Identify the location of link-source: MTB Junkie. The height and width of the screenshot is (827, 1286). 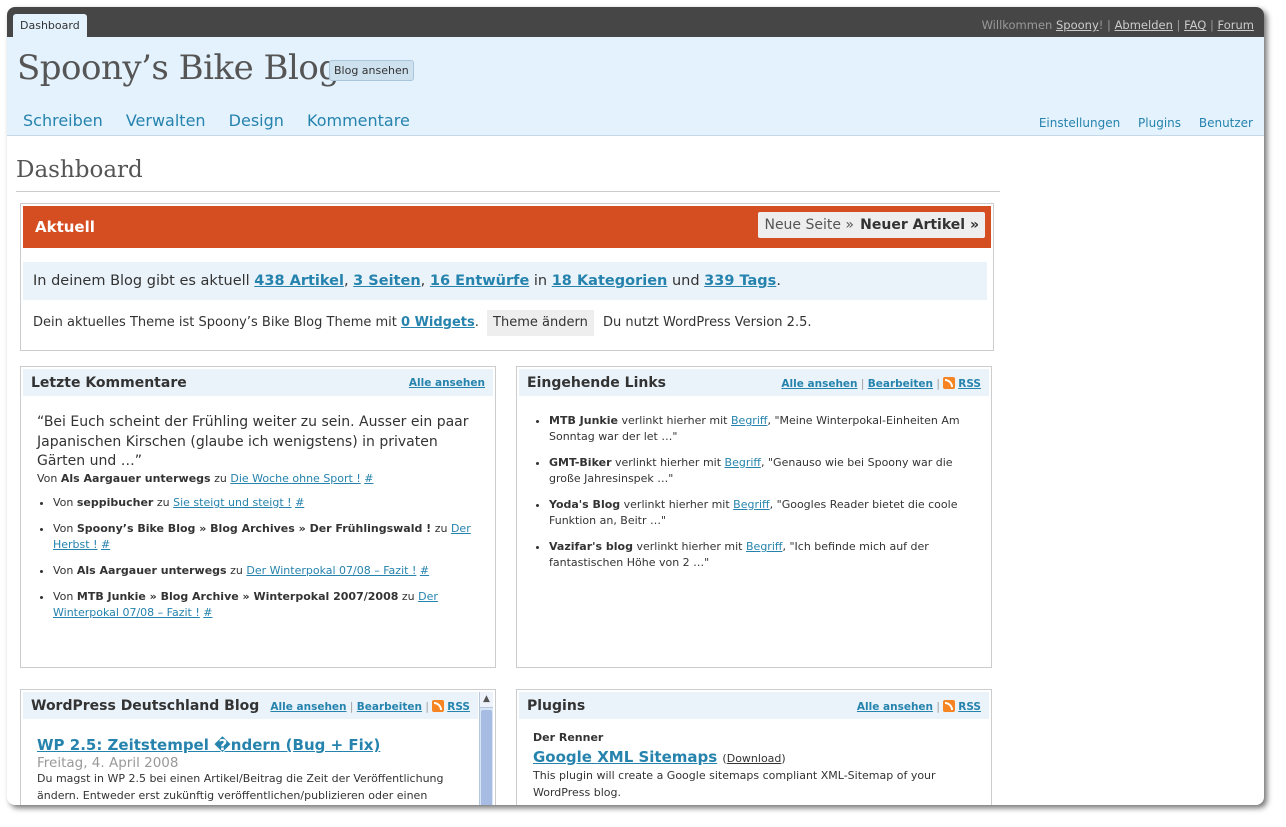
(583, 420).